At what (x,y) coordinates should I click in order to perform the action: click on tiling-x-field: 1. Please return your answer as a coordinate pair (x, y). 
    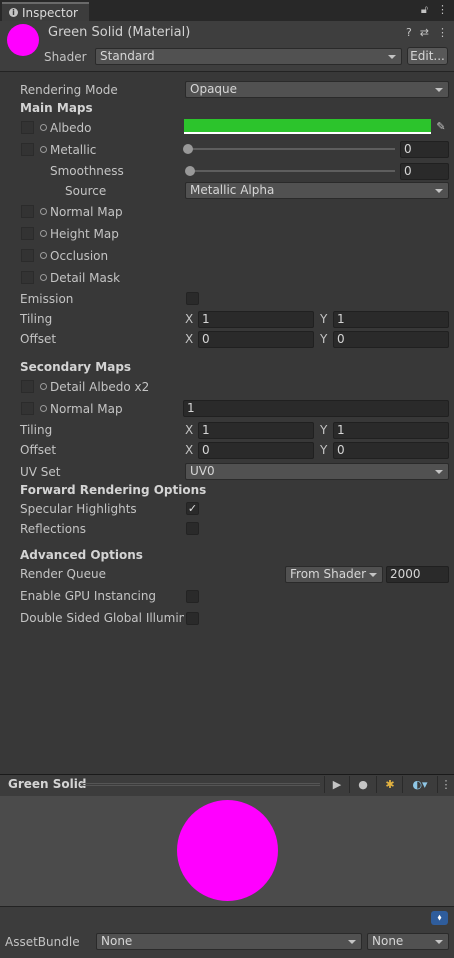
    Looking at the image, I should click on (256, 319).